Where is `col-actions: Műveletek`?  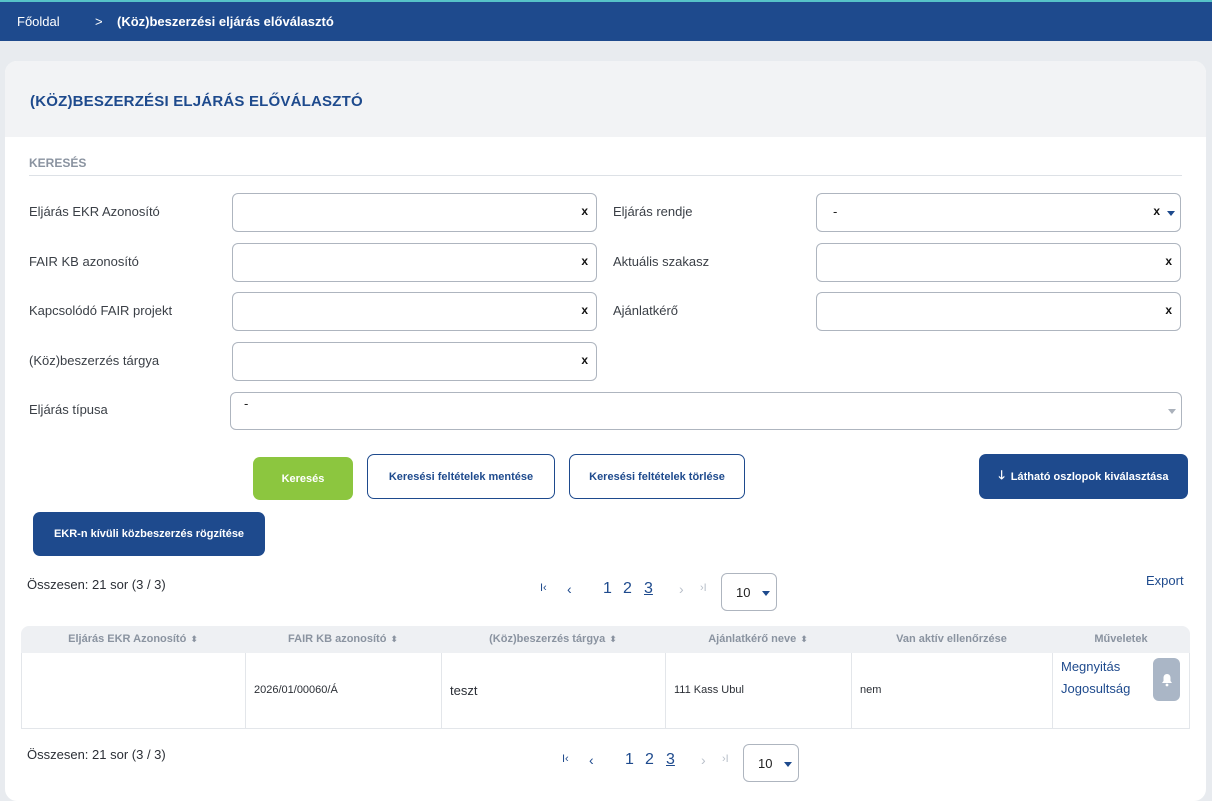
col-actions: Műveletek is located at coordinates (1121, 639).